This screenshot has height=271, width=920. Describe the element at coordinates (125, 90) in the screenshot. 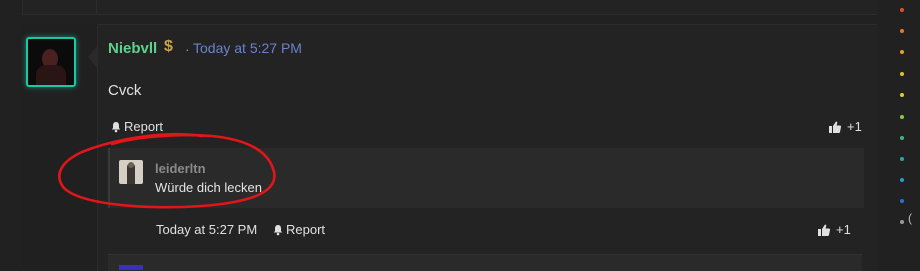

I see `post-message: Cvck` at that location.